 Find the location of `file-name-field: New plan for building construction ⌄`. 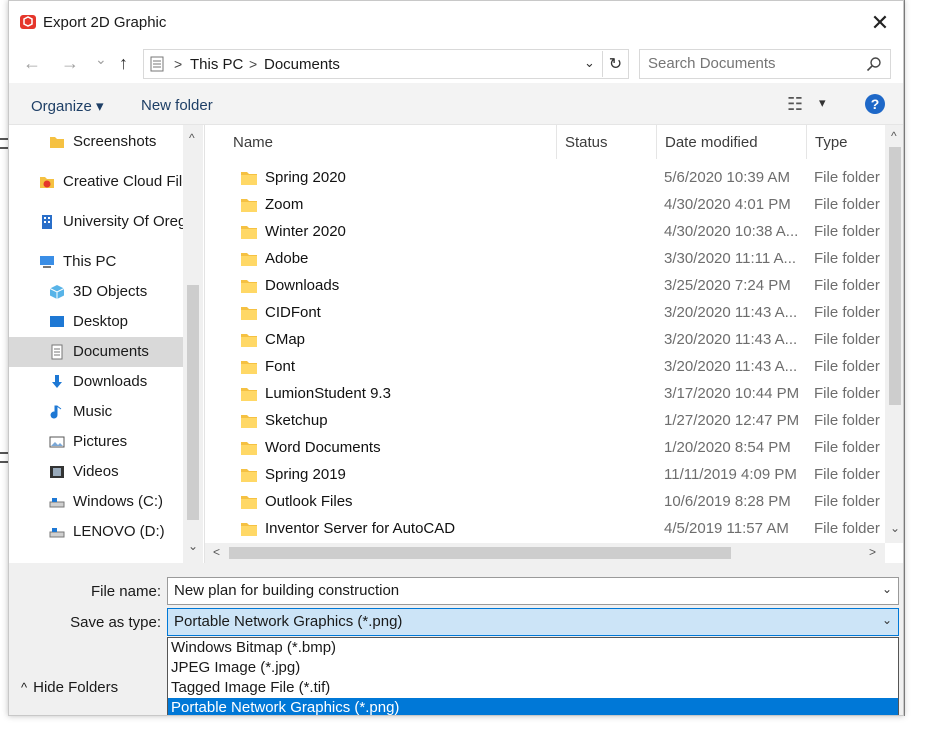

file-name-field: New plan for building construction ⌄ is located at coordinates (533, 591).